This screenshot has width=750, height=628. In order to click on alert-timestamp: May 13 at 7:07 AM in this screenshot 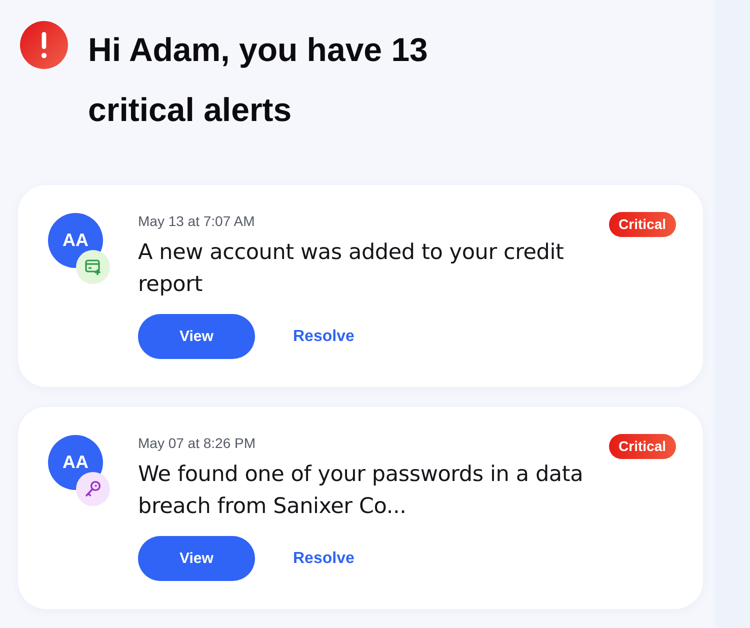, I will do `click(197, 221)`.